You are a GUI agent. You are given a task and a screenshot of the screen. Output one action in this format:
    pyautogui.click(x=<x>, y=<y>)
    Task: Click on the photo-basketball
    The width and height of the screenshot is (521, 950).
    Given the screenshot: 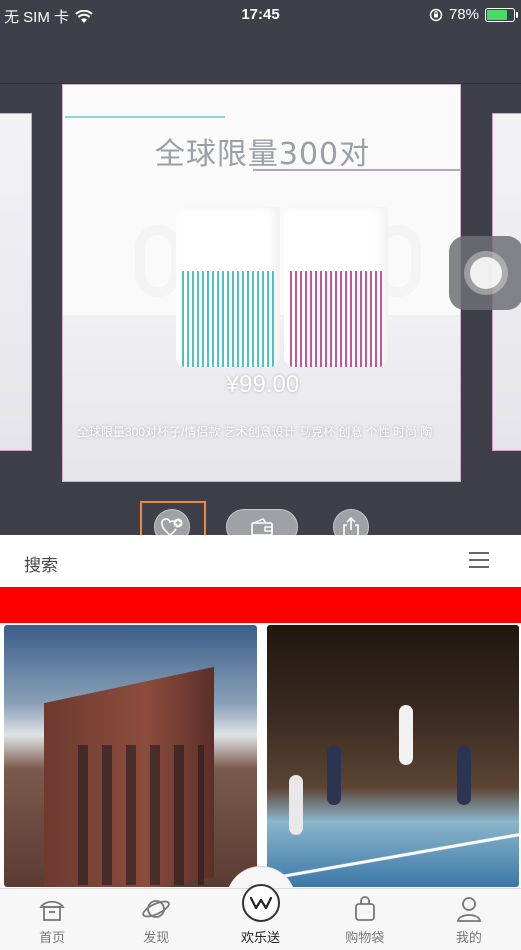 What is the action you would take?
    pyautogui.click(x=393, y=756)
    